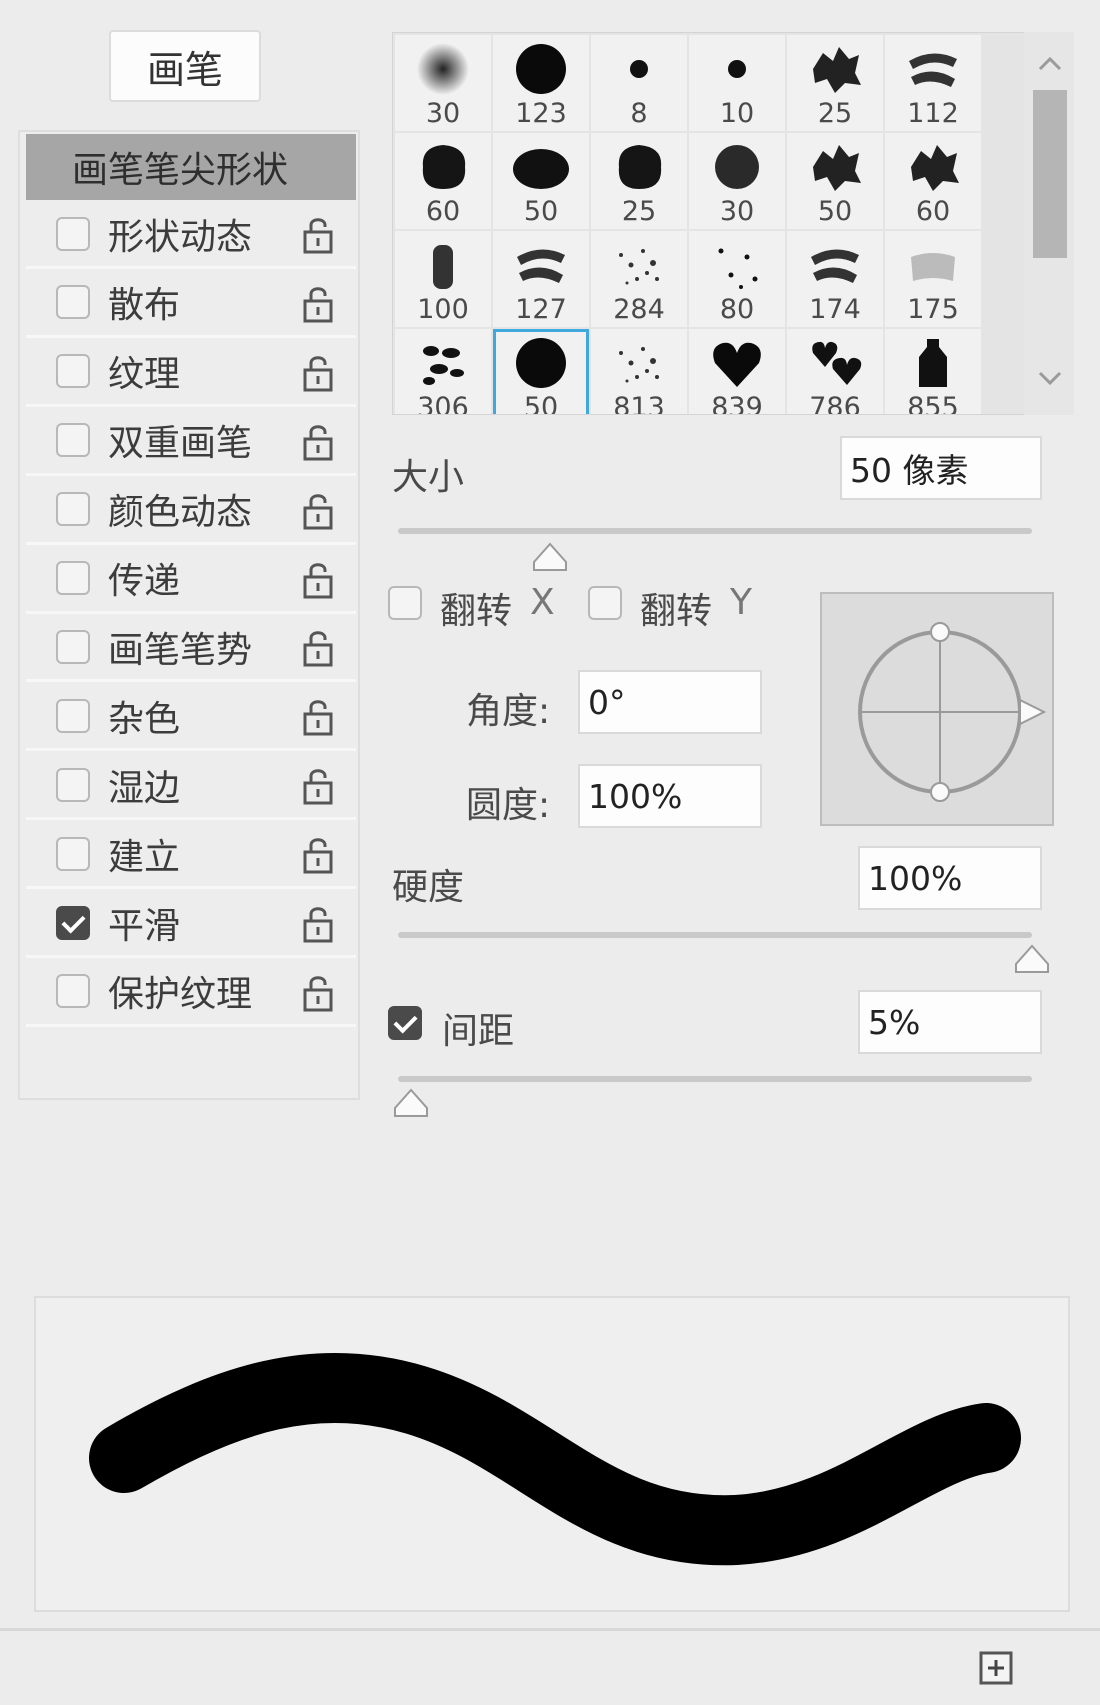  What do you see at coordinates (1050, 378) in the screenshot?
I see `scroll-down-icon` at bounding box center [1050, 378].